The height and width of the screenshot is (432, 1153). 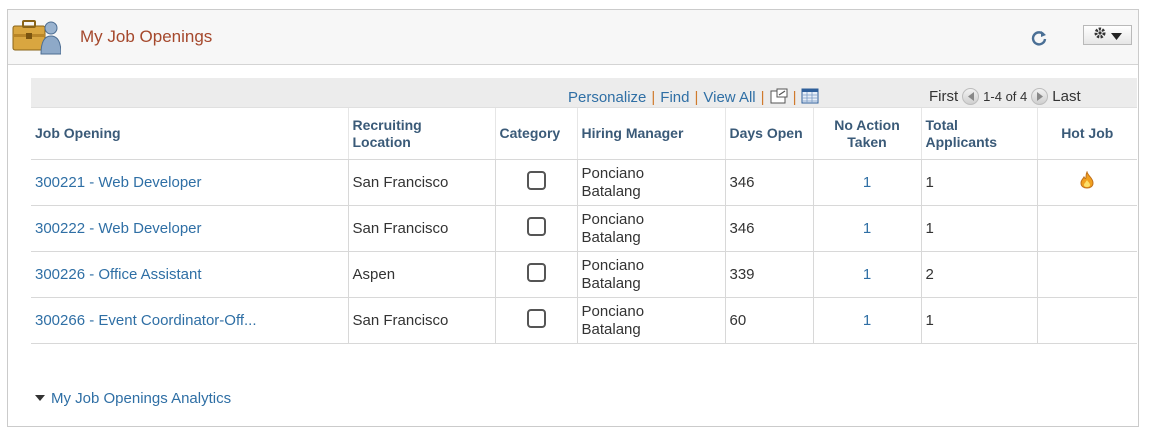 I want to click on total-applicants-cell: 2, so click(x=978, y=274).